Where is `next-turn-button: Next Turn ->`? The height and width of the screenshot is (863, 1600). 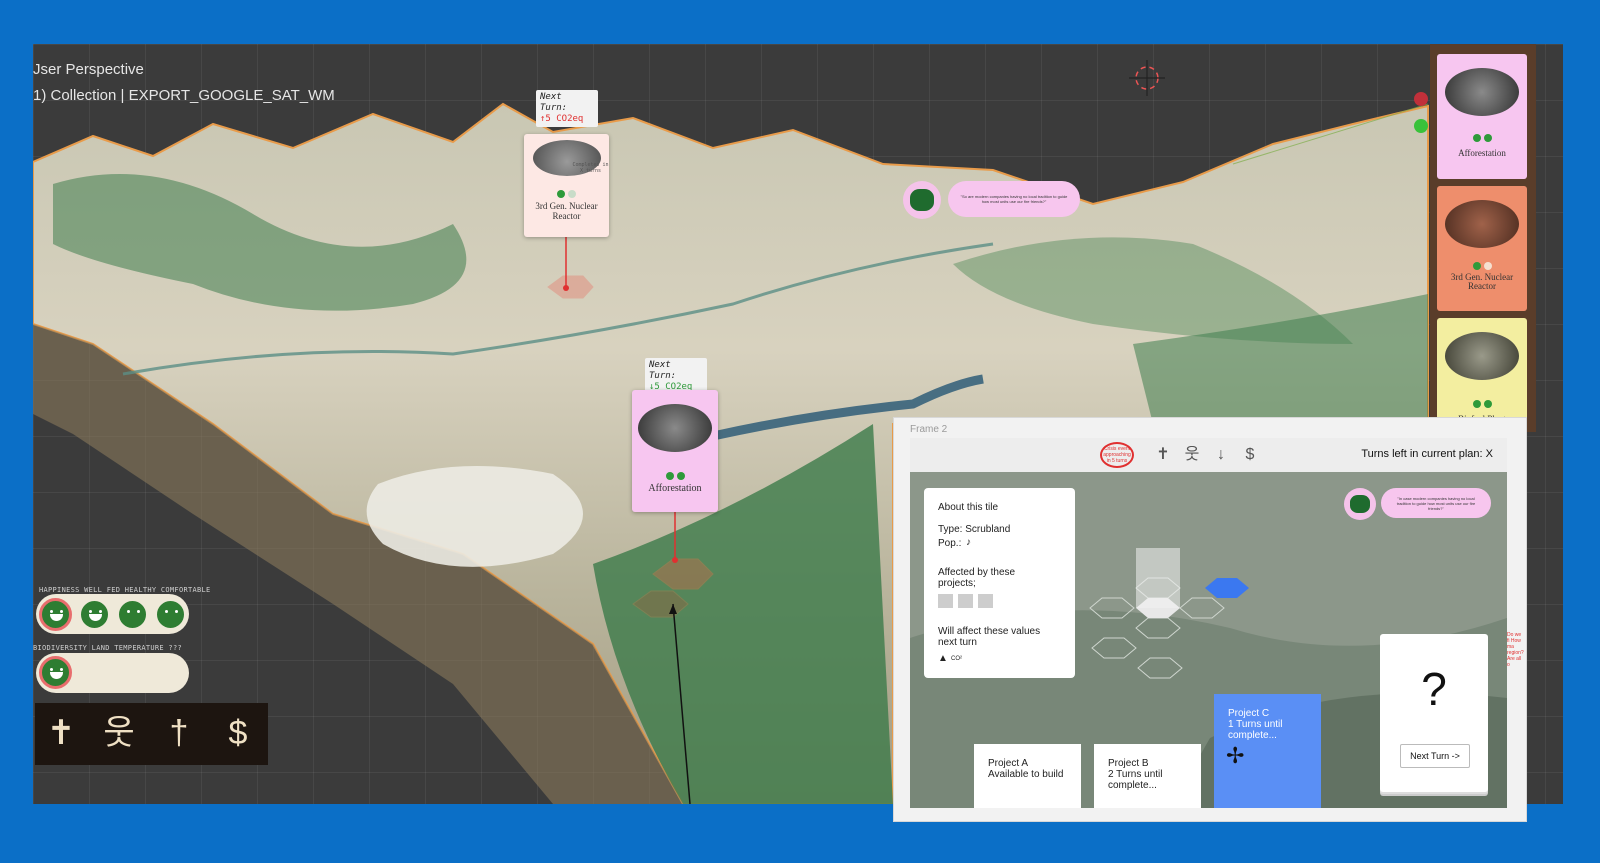
next-turn-button: Next Turn -> is located at coordinates (1435, 756).